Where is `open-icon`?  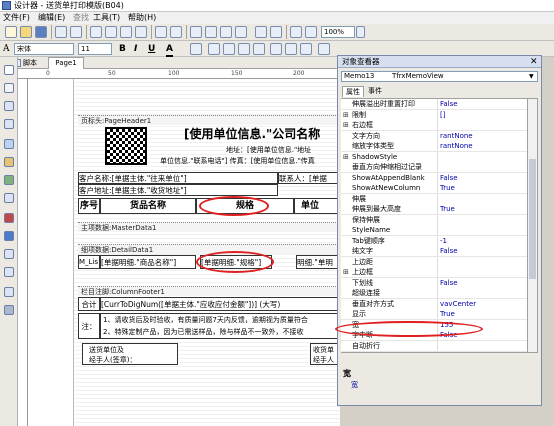 open-icon is located at coordinates (26, 32).